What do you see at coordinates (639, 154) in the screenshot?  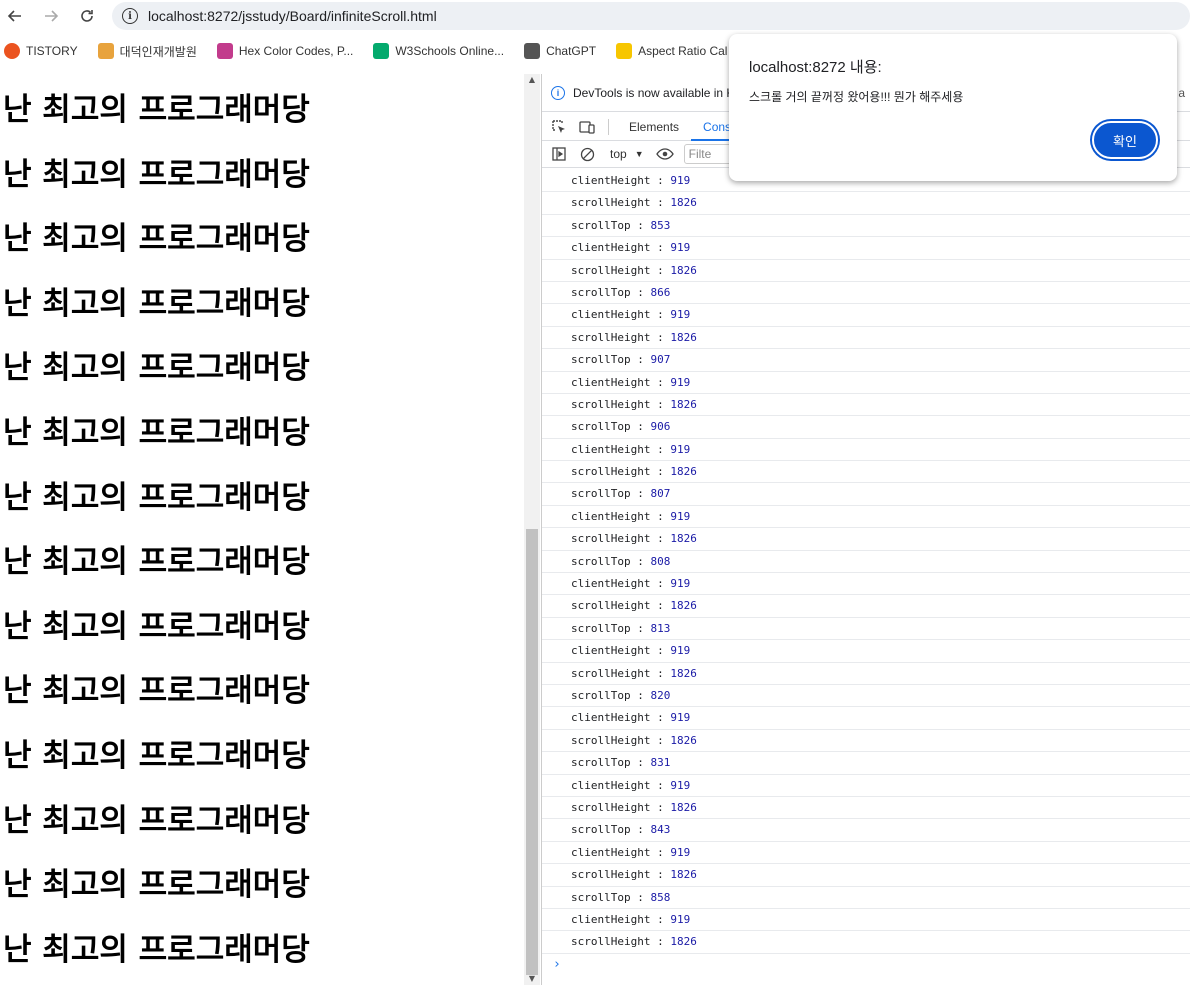 I see `dropdown-arrow-icon: ▼` at bounding box center [639, 154].